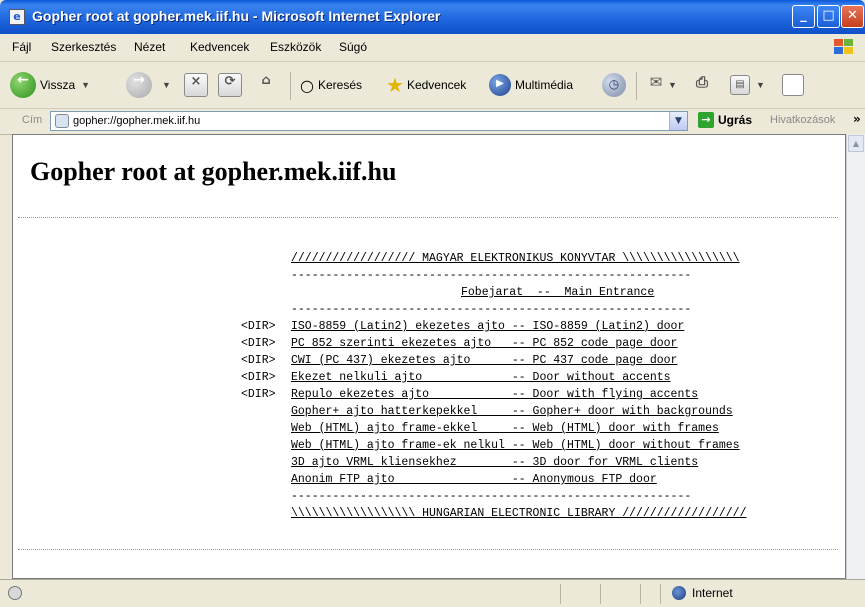 The height and width of the screenshot is (607, 865). What do you see at coordinates (353, 47) in the screenshot?
I see `menu-help: Súgó` at bounding box center [353, 47].